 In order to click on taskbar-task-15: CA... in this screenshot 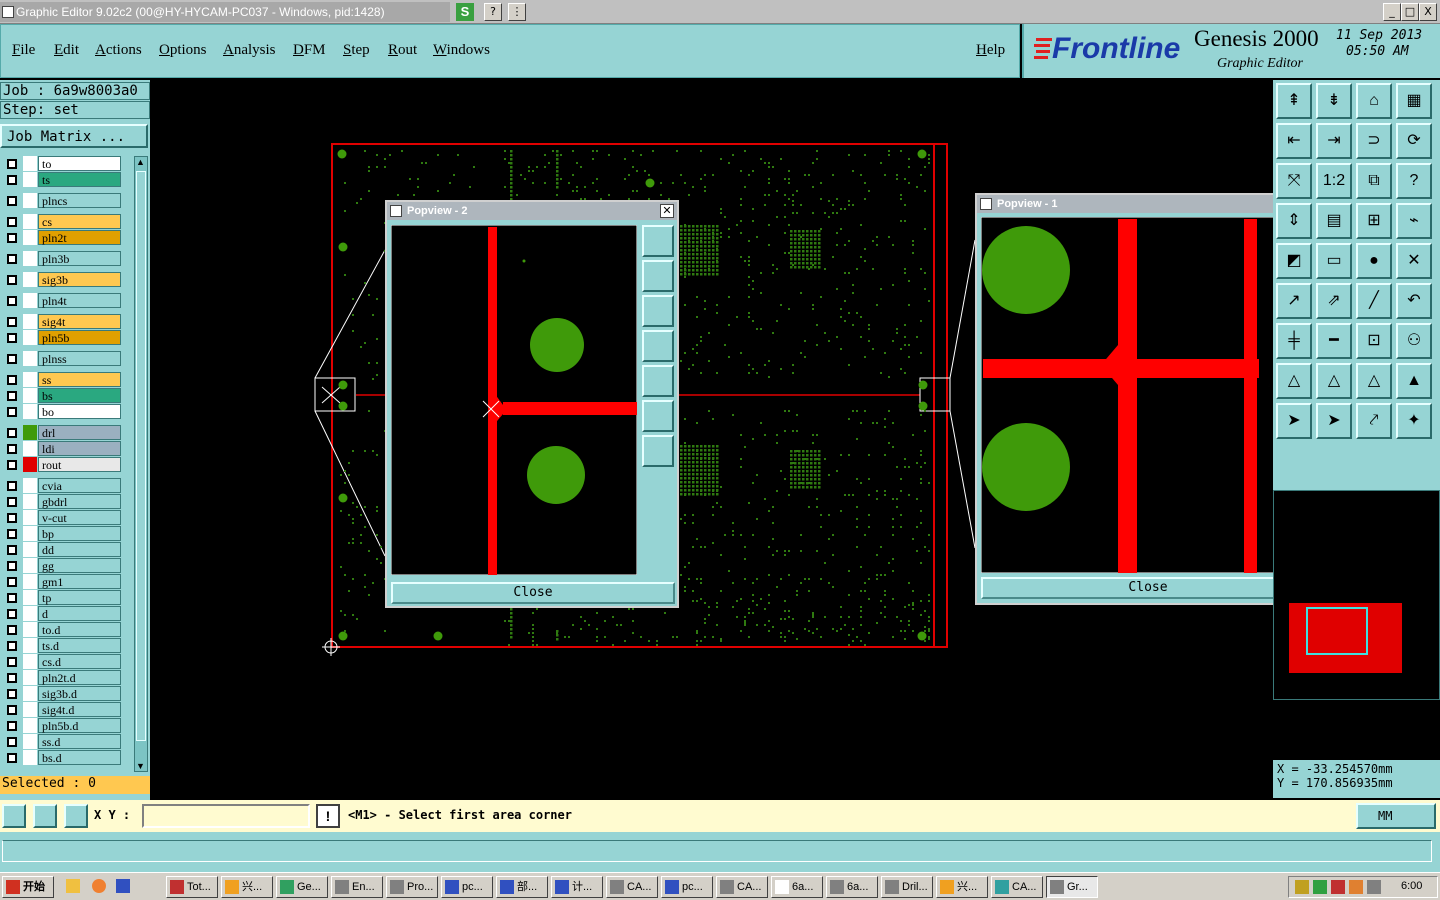, I will do `click(1017, 887)`.